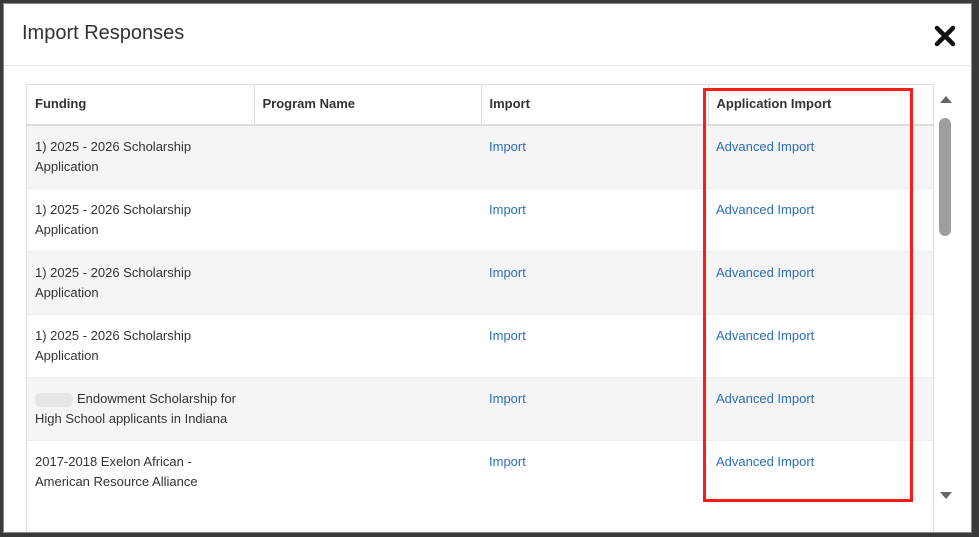 This screenshot has width=979, height=537. Describe the element at coordinates (103, 33) in the screenshot. I see `modal-title: Import Responses` at that location.